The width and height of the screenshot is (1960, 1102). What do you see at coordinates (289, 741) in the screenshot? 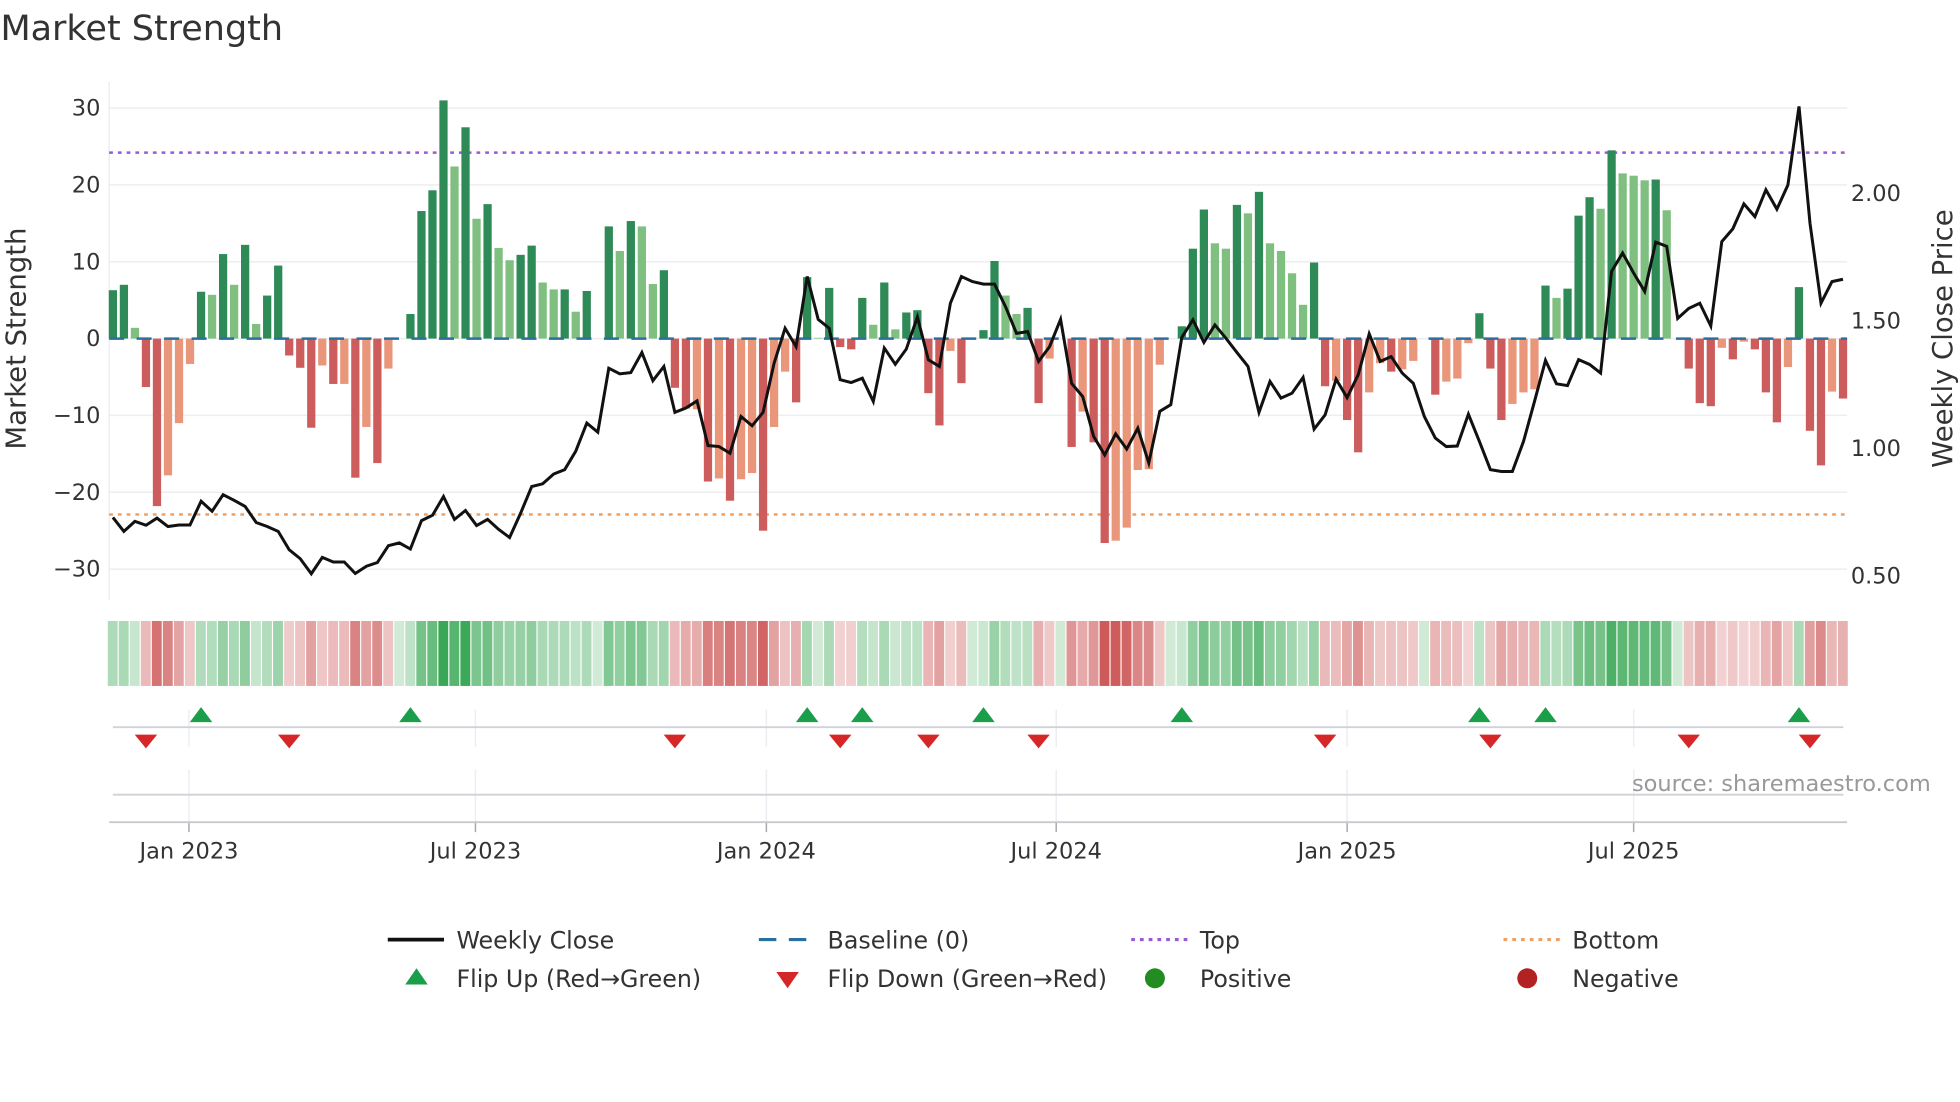
I see `flip-down-marker` at bounding box center [289, 741].